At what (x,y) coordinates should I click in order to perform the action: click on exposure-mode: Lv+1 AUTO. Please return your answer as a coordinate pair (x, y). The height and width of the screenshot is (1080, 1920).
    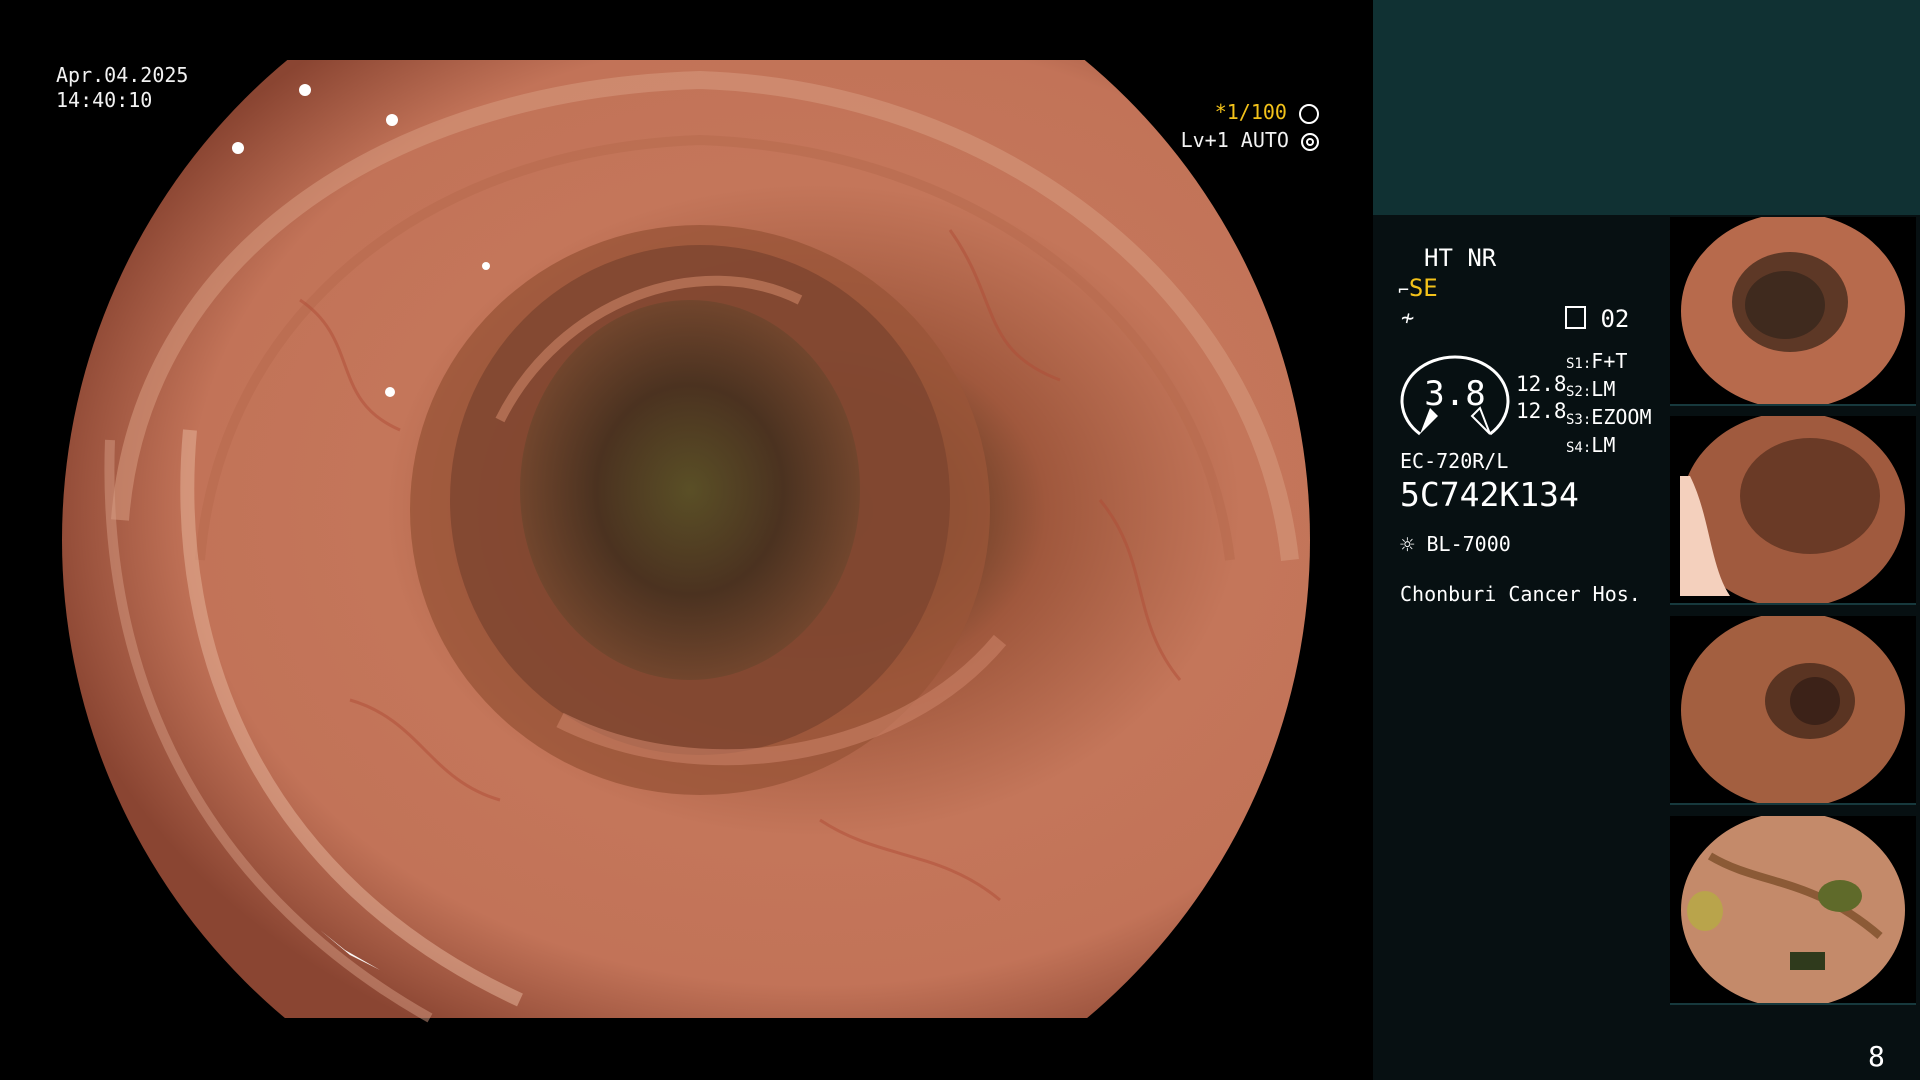
    Looking at the image, I should click on (1250, 140).